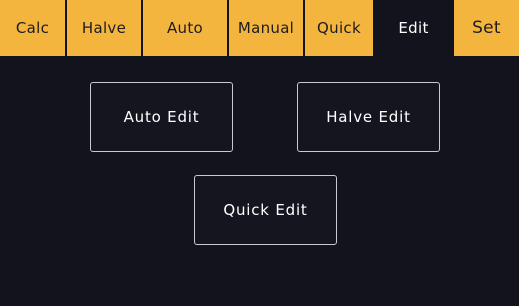 Image resolution: width=519 pixels, height=306 pixels. I want to click on tab-set: Set, so click(485, 28).